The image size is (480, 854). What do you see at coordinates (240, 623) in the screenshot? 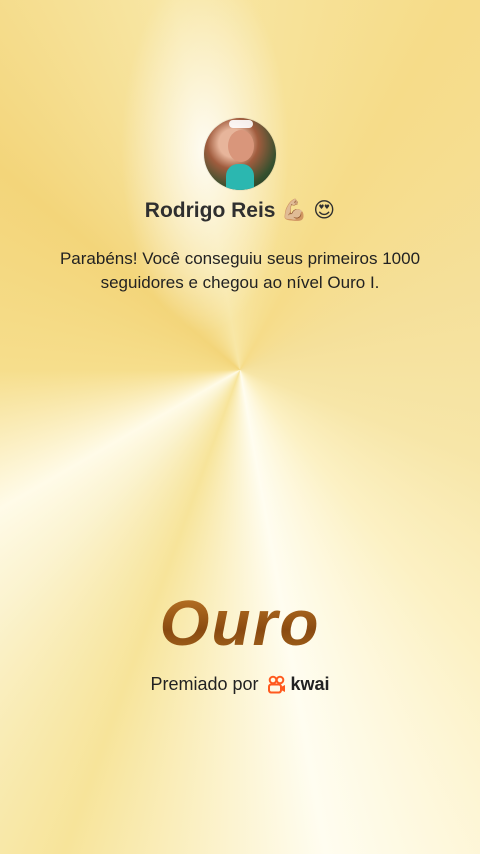
I see `rank-title: Ouro` at bounding box center [240, 623].